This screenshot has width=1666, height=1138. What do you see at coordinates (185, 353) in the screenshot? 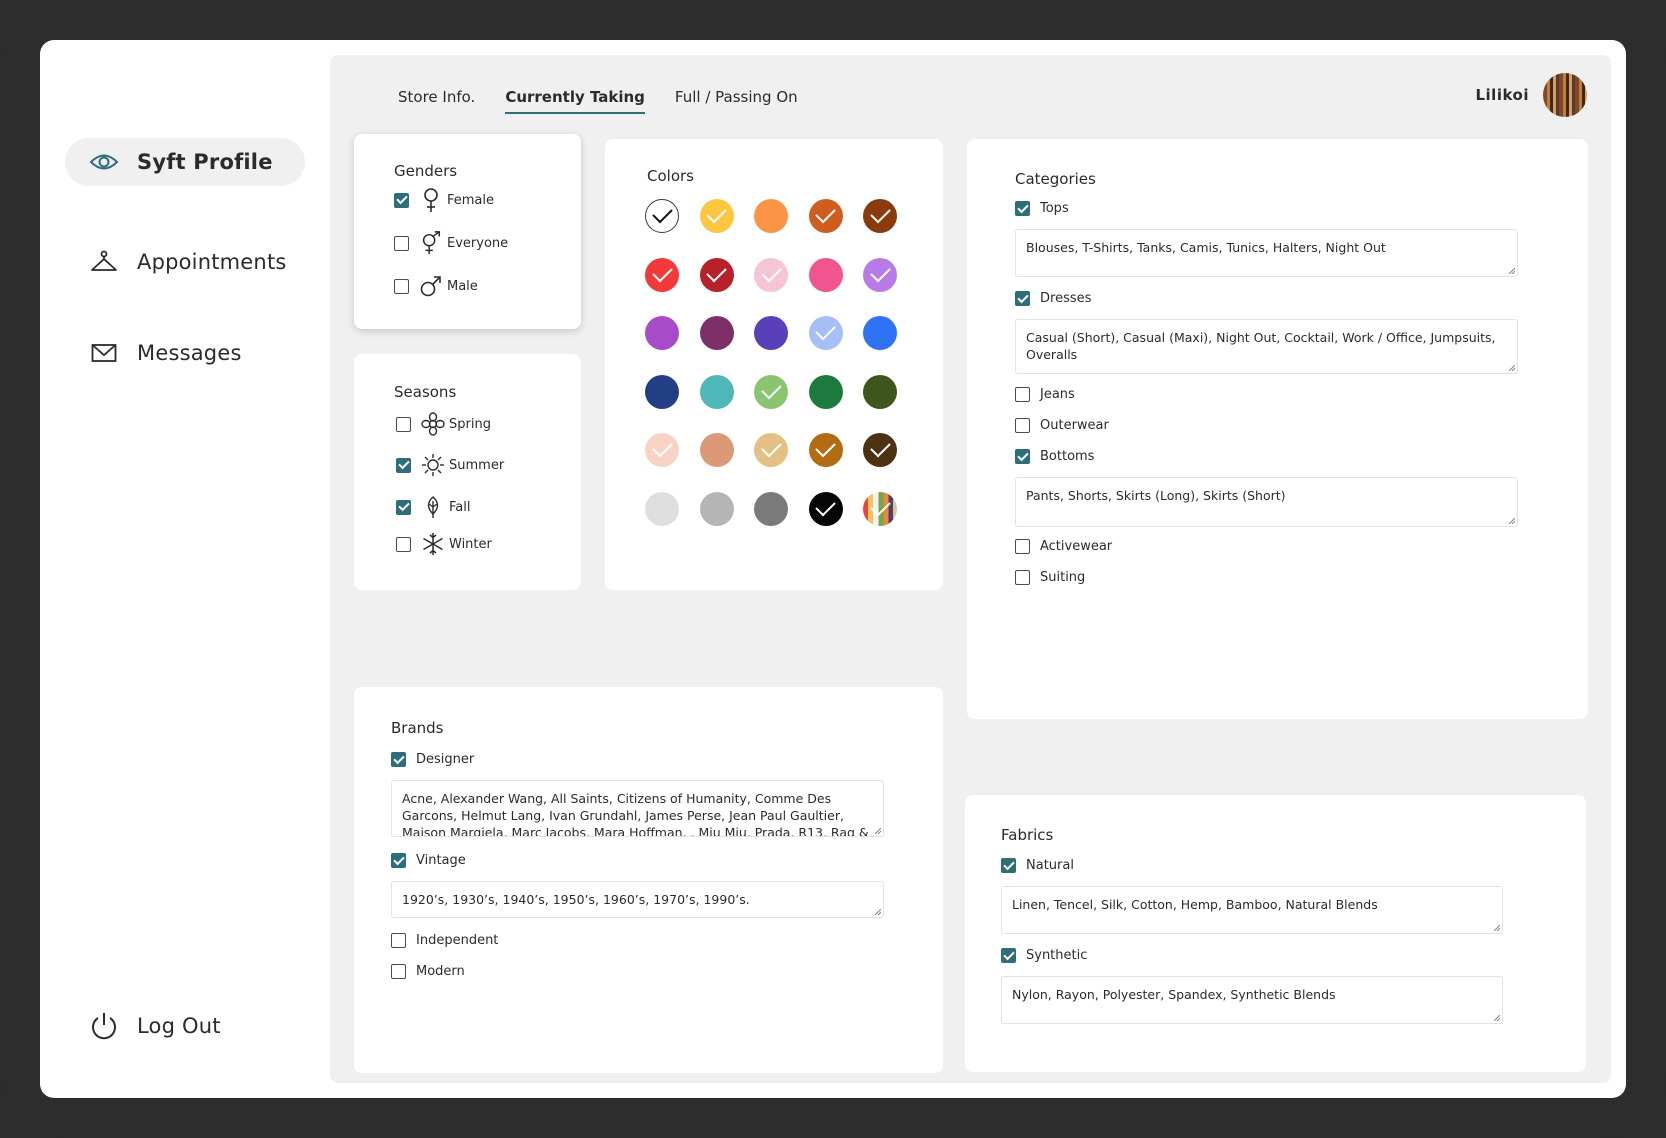
I see `sidebar-item-messages: Messages` at bounding box center [185, 353].